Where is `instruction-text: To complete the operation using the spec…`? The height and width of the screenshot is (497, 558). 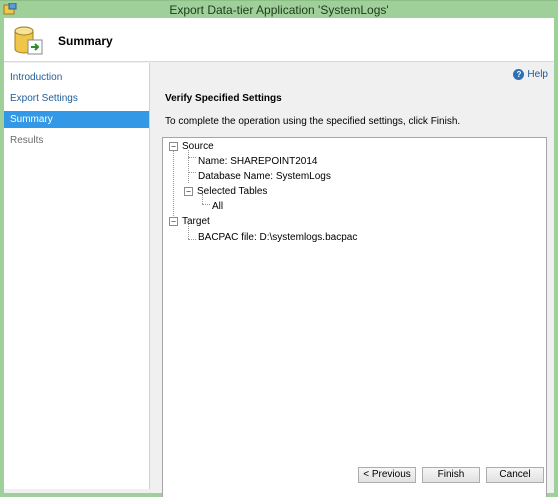 instruction-text: To complete the operation using the spec… is located at coordinates (313, 121).